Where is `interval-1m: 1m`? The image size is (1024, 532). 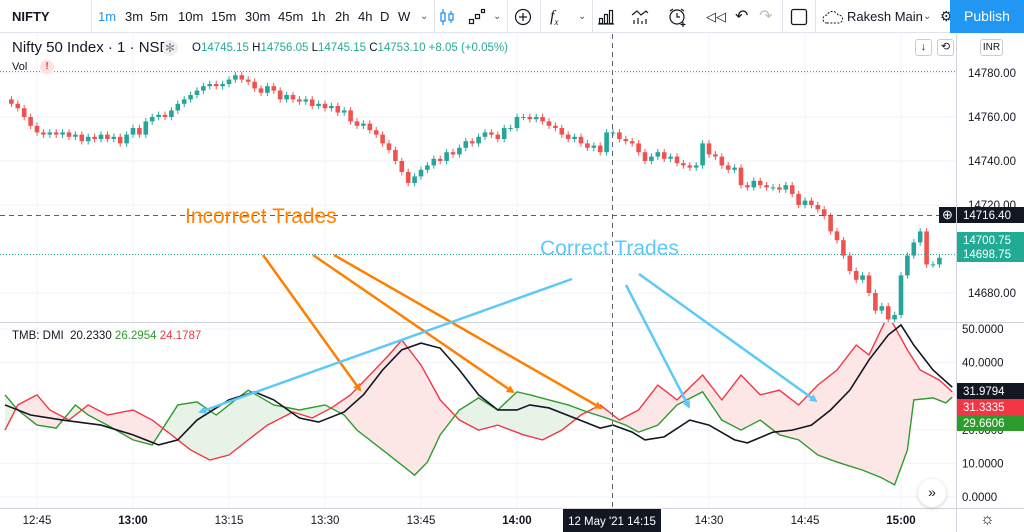
interval-1m: 1m is located at coordinates (107, 16).